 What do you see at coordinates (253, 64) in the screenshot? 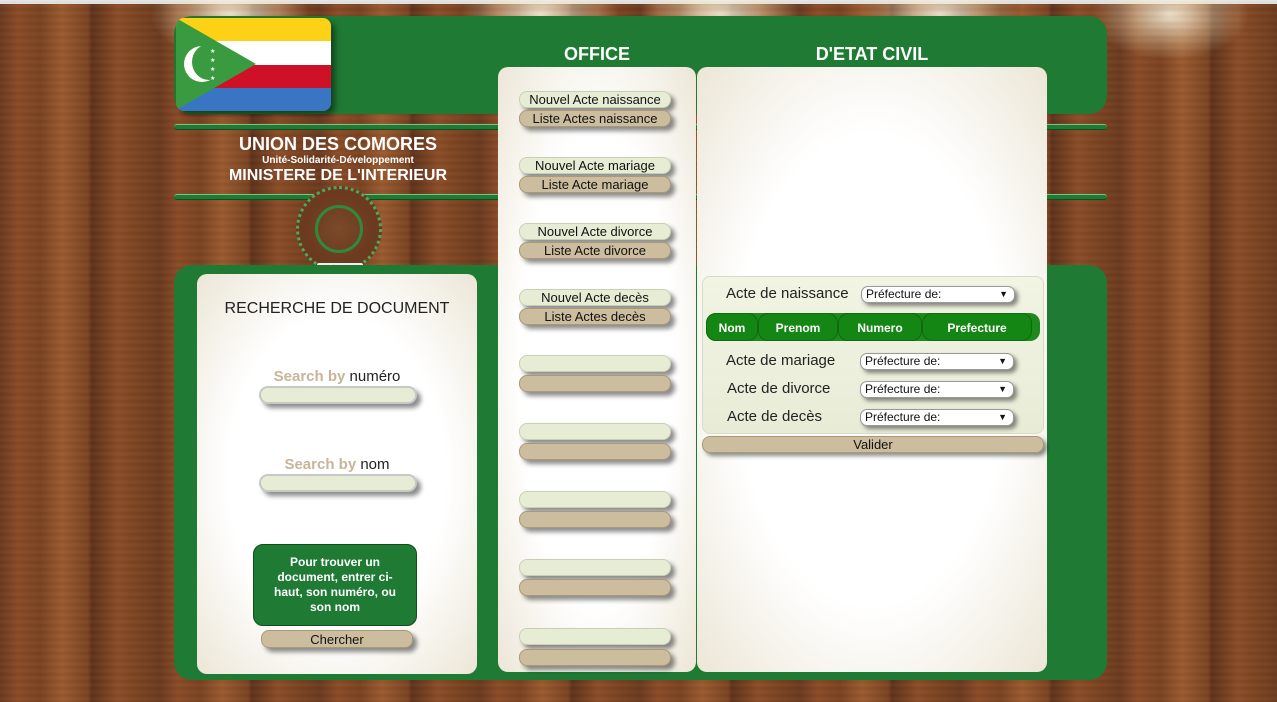
I see `comoros-flag: ★ ★ ★ ★` at bounding box center [253, 64].